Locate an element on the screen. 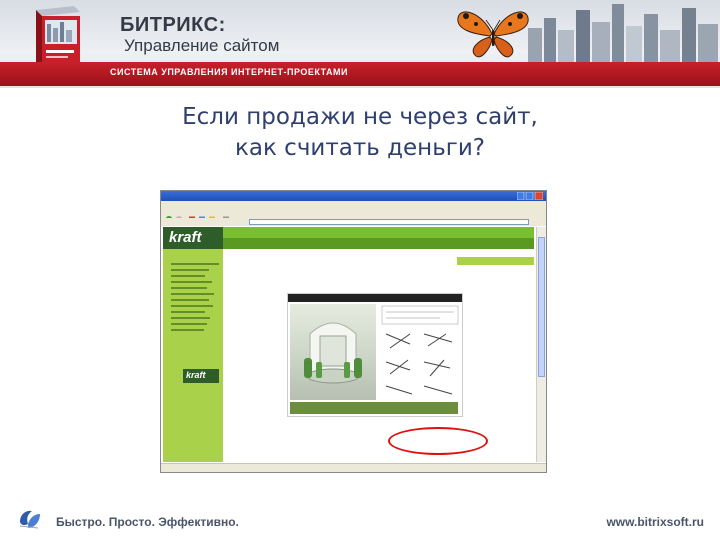 The width and height of the screenshot is (720, 540). meeting-room-photo is located at coordinates (333, 352).